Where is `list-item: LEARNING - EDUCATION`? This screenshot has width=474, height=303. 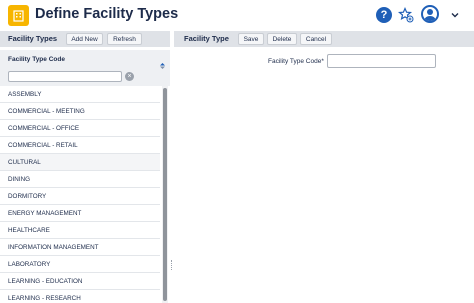
list-item: LEARNING - EDUCATION is located at coordinates (80, 281).